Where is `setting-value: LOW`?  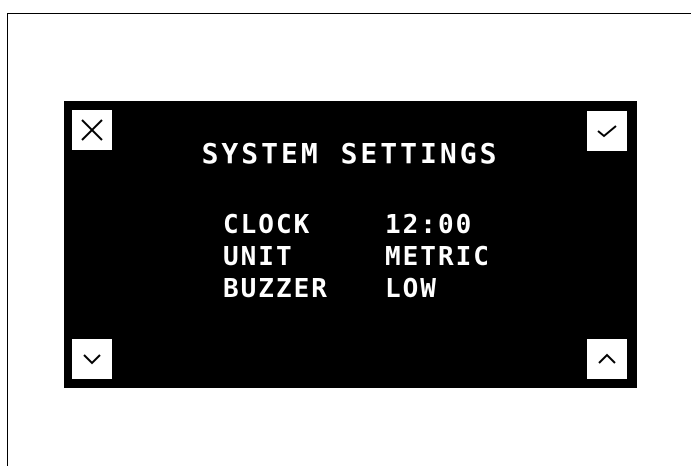 setting-value: LOW is located at coordinates (411, 289).